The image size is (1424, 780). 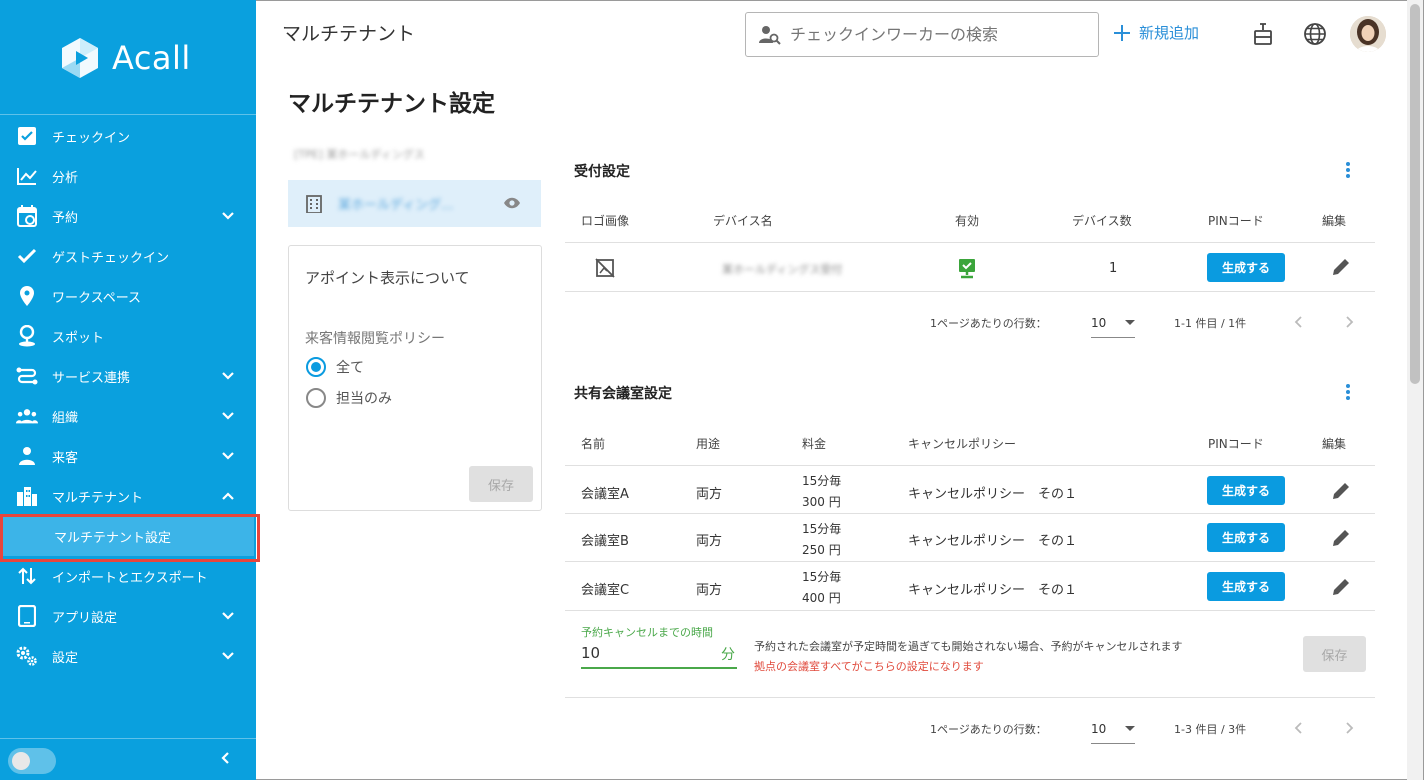 I want to click on policy-label: 来客情報閲覧ポリシー, so click(x=375, y=339).